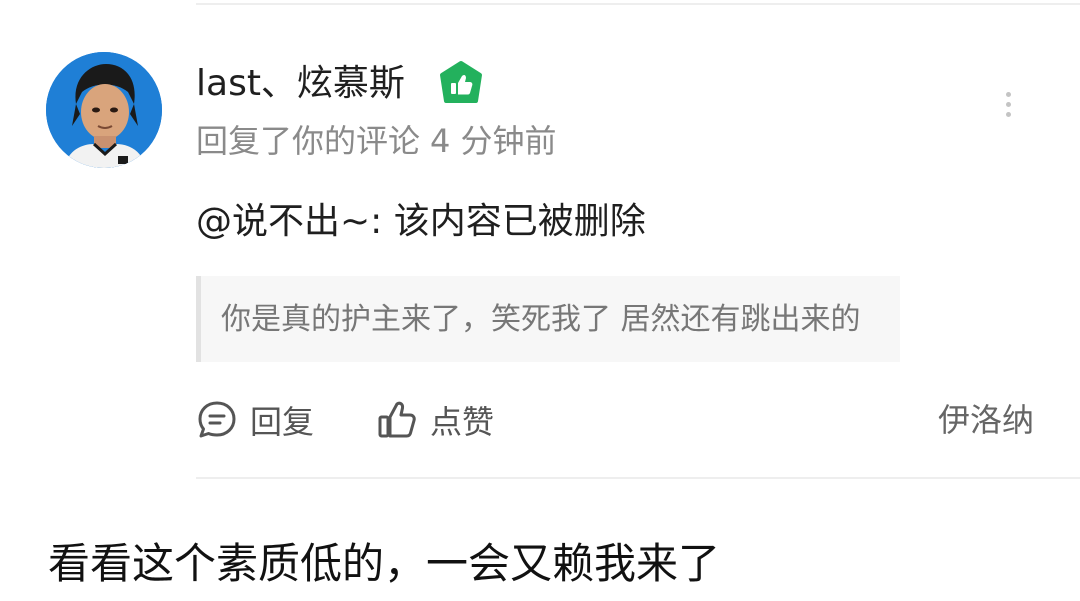 The image size is (1080, 601). Describe the element at coordinates (493, 141) in the screenshot. I see `timestamp: 4 分钟前` at that location.